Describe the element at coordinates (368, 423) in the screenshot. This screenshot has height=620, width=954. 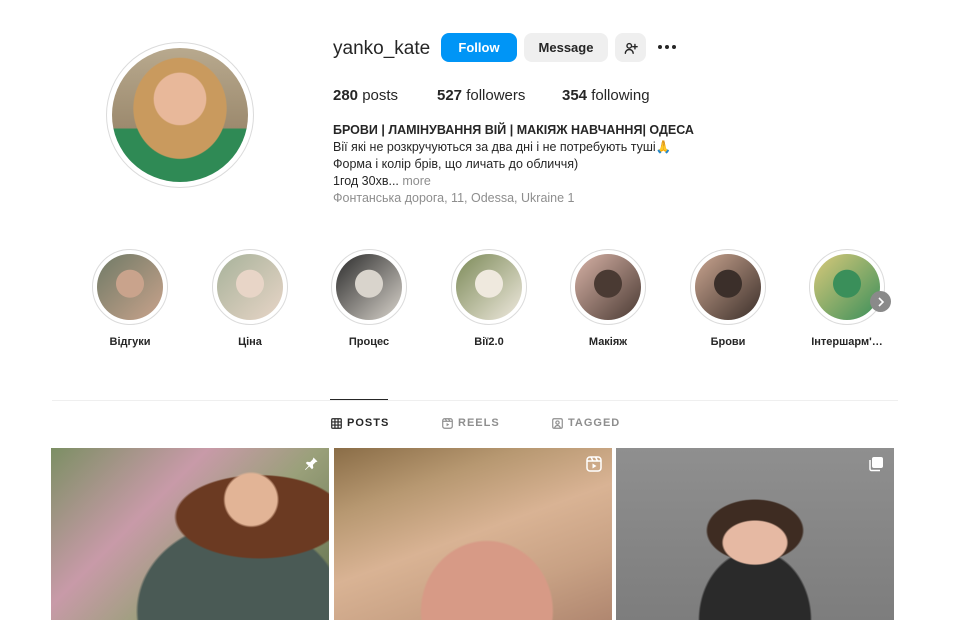
I see `tab-label: POSTS` at that location.